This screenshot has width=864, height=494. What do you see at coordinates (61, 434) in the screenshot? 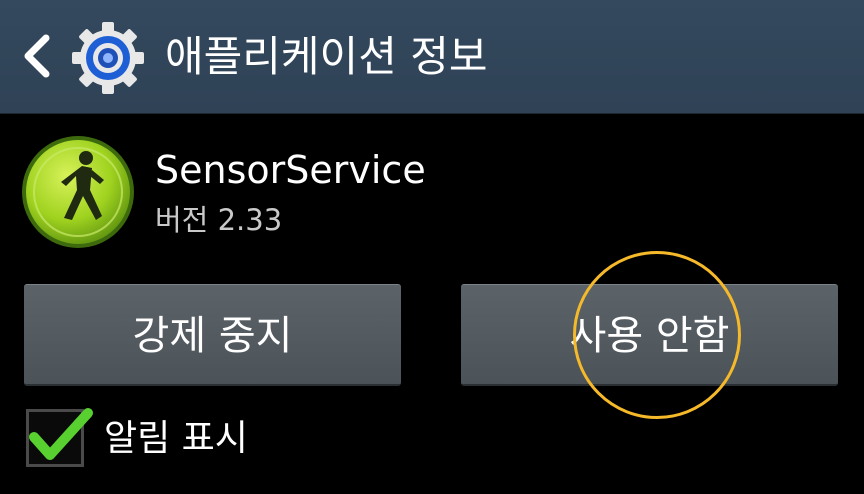
I see `checkmark-icon` at bounding box center [61, 434].